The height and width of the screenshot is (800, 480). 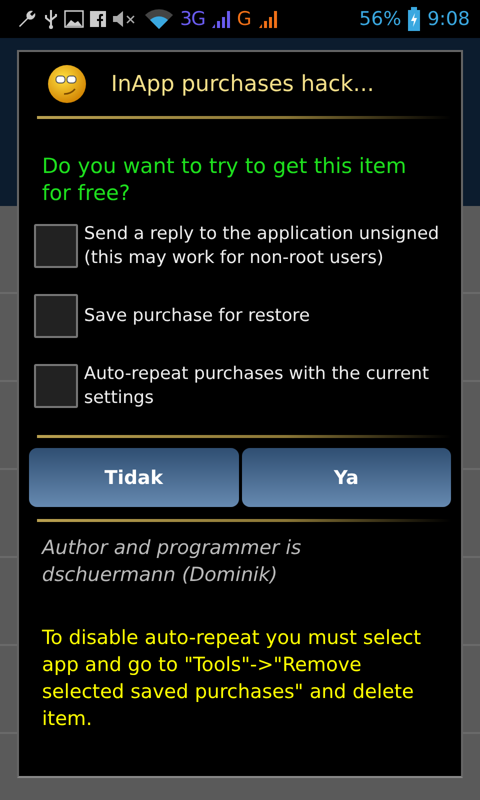 What do you see at coordinates (98, 19) in the screenshot?
I see `square-f-icon` at bounding box center [98, 19].